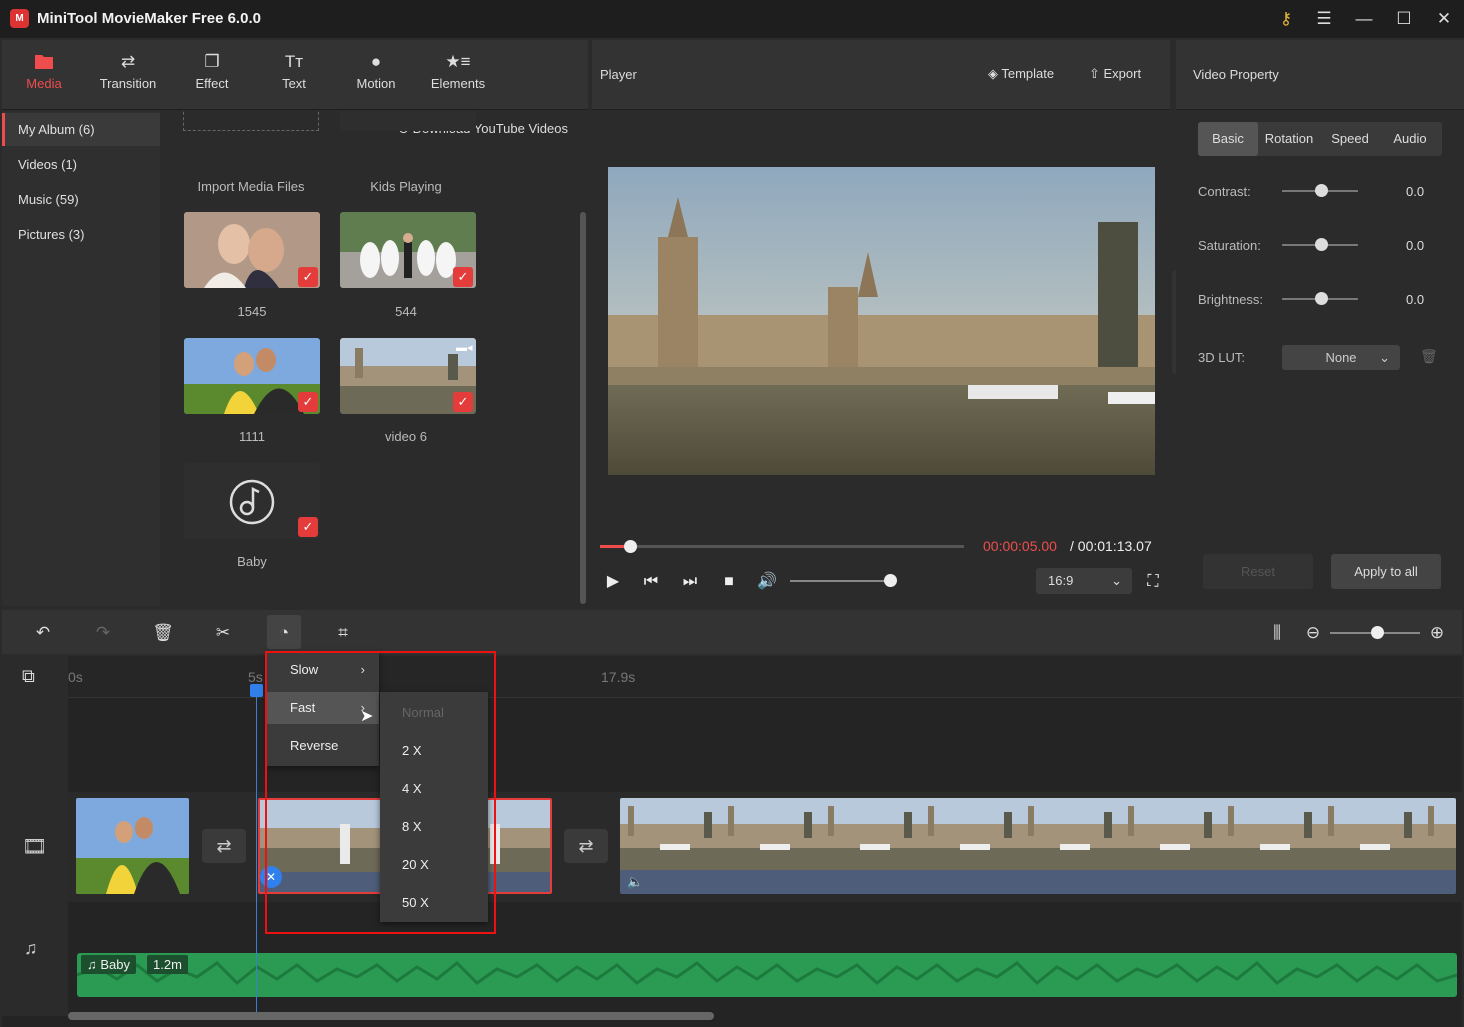 The image size is (1464, 1027). I want to click on parliament-preview-image, so click(881, 321).